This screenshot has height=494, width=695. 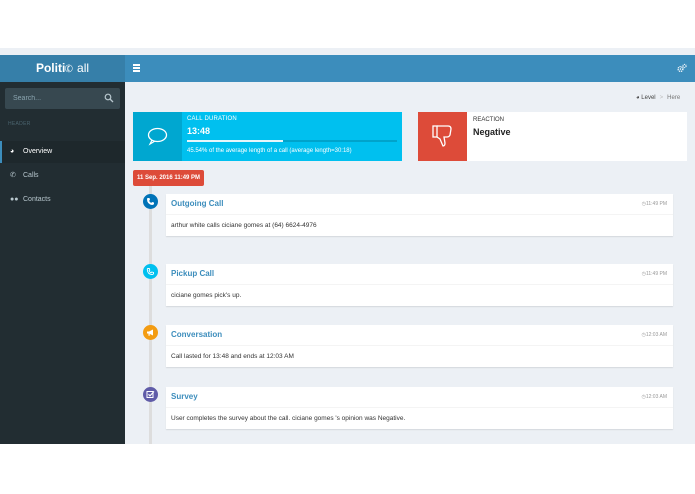 I want to click on reaction-icon-area, so click(x=442, y=136).